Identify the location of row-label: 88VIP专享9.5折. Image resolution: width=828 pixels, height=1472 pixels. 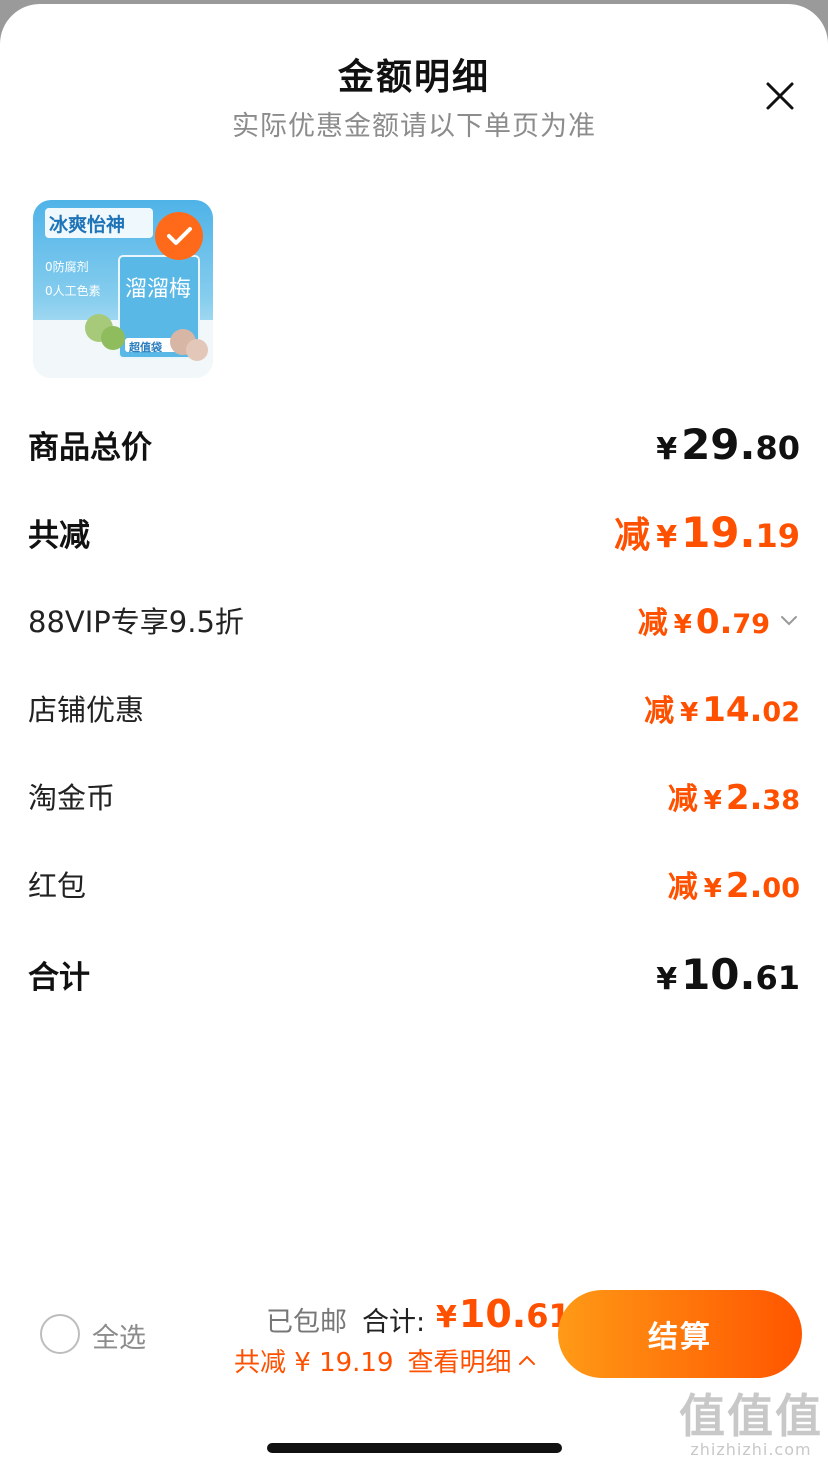
(136, 622).